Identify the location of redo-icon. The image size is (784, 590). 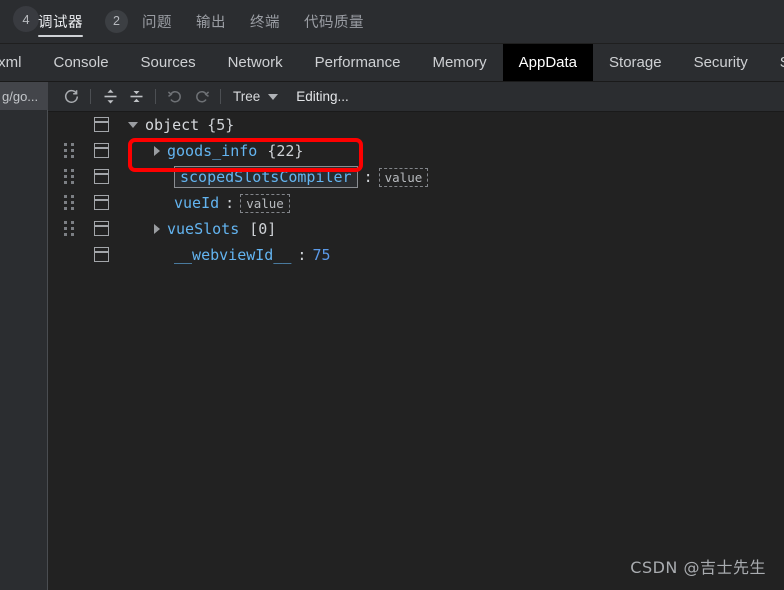
(202, 97).